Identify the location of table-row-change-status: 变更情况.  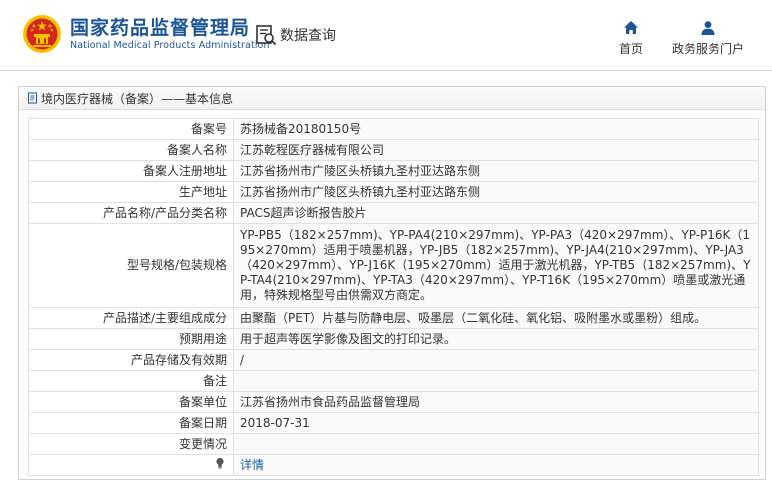
(393, 444).